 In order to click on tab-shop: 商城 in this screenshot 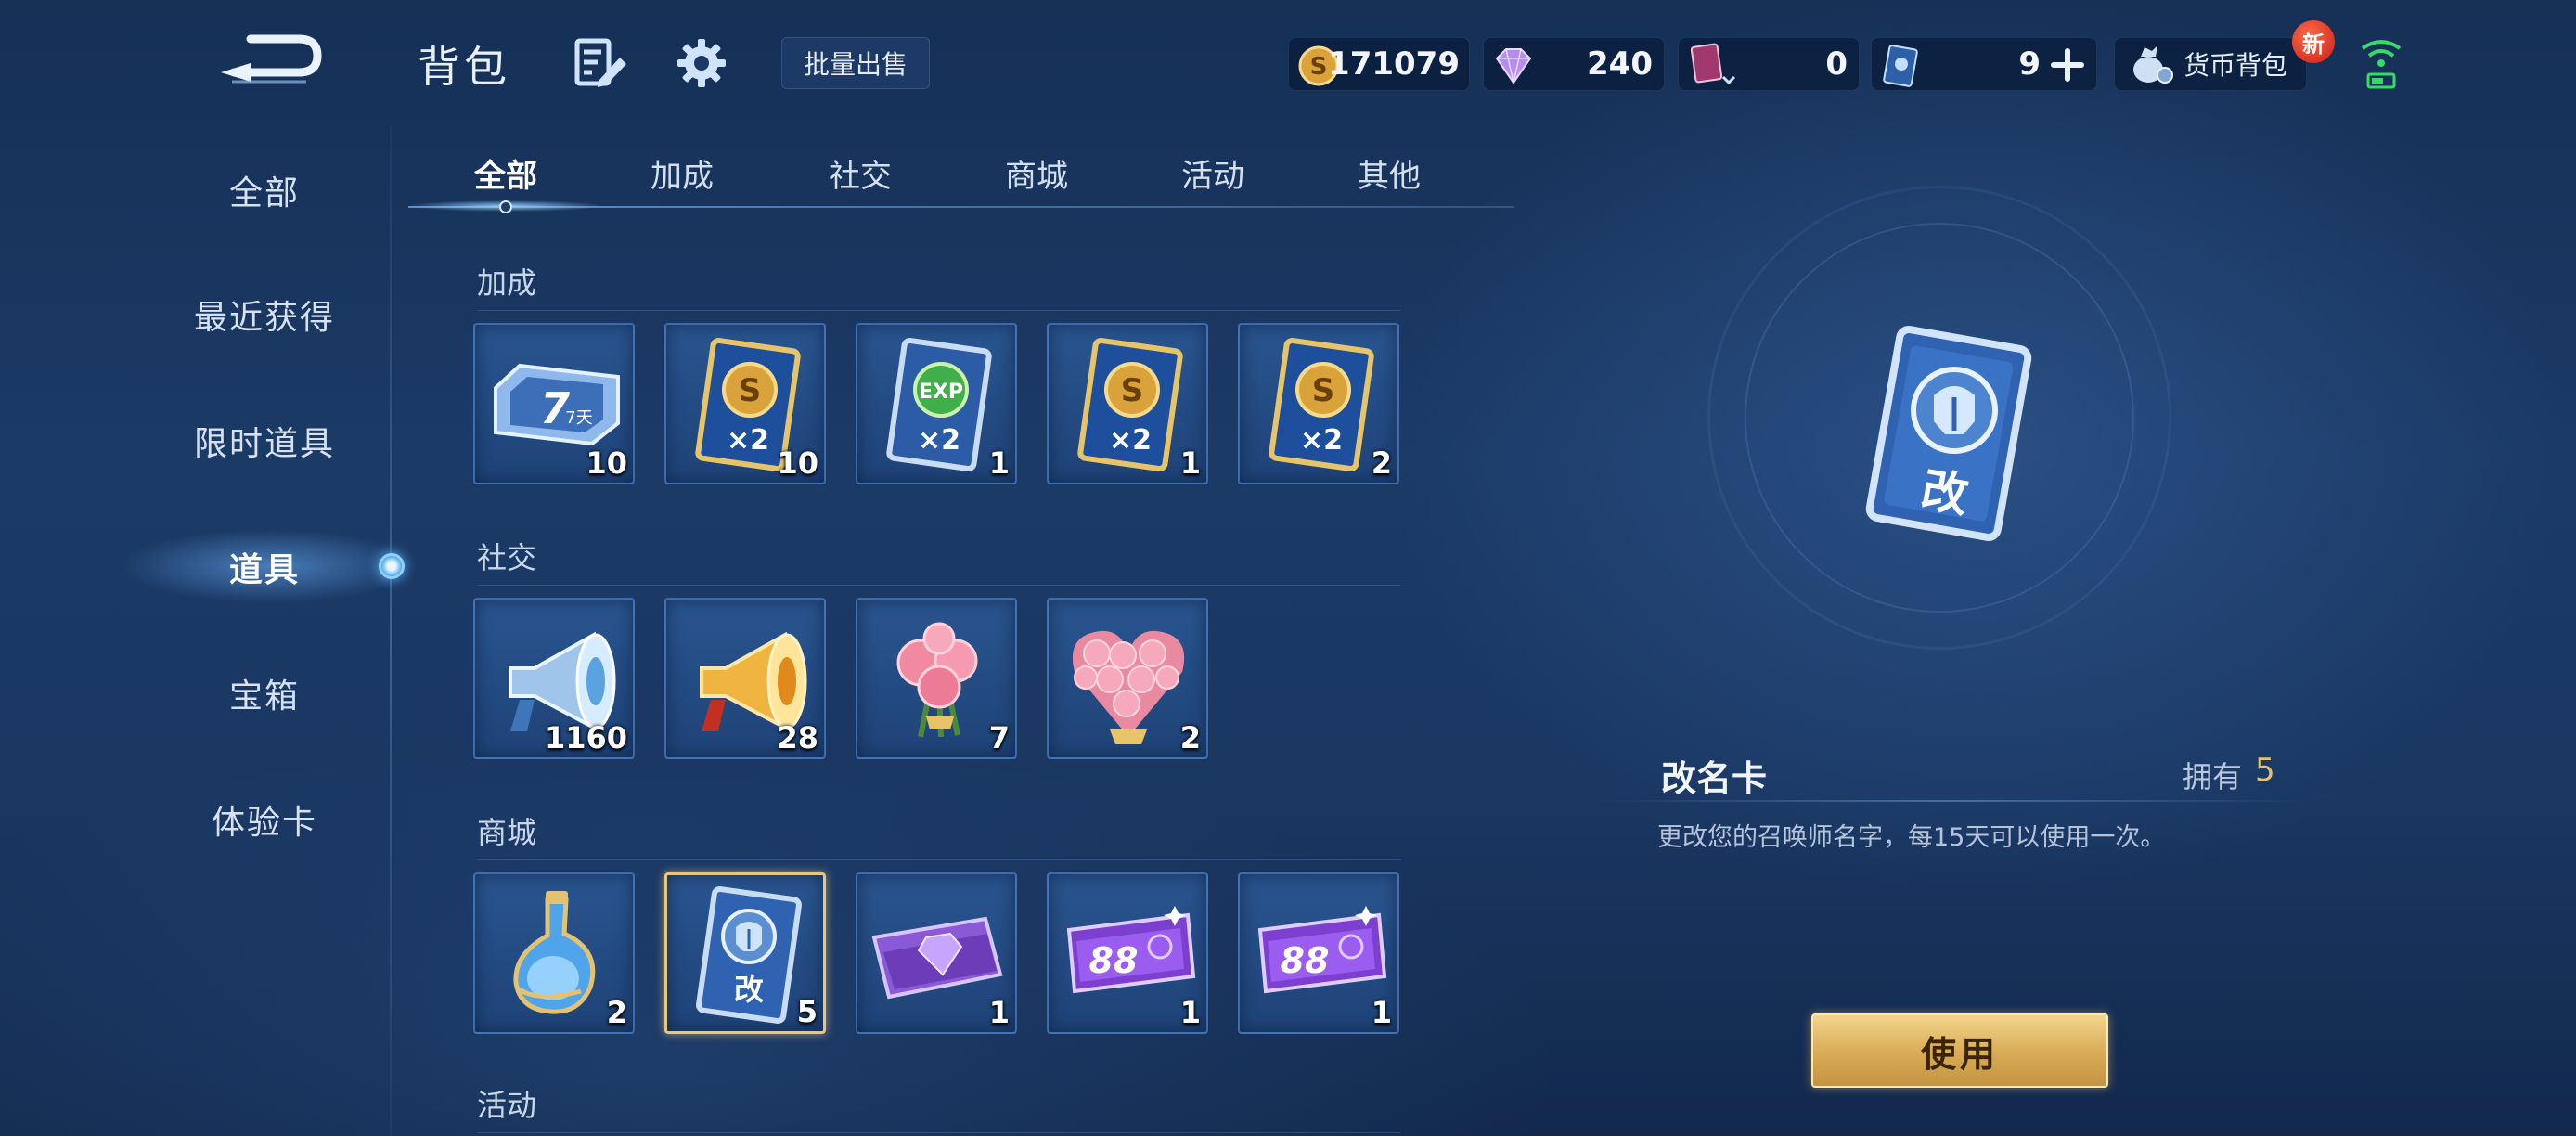, I will do `click(1036, 173)`.